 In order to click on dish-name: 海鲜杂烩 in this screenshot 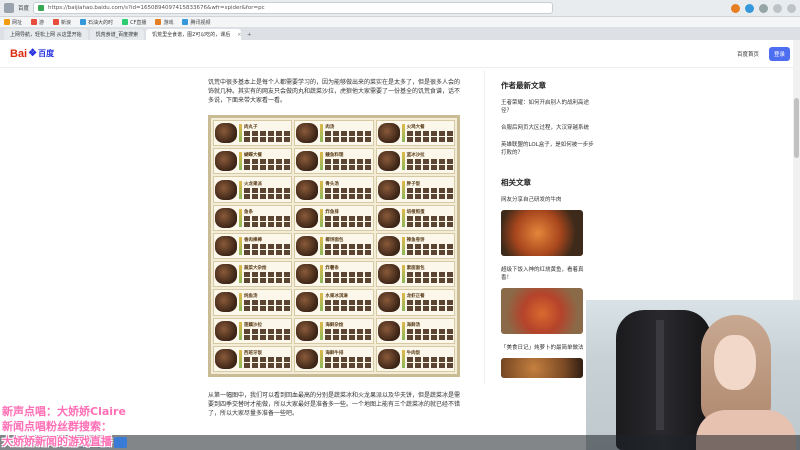, I will do `click(334, 325)`.